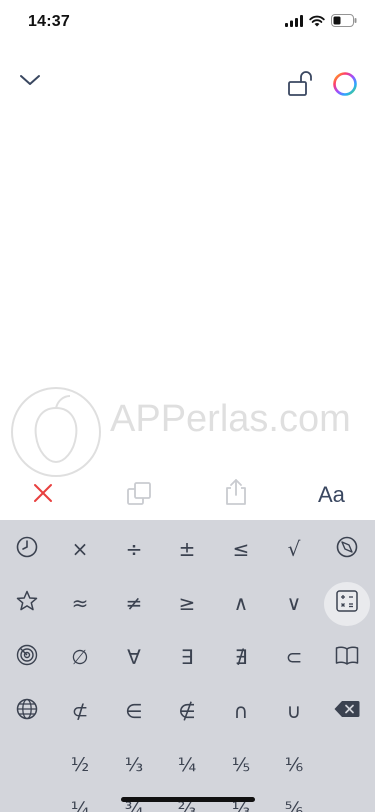 The width and height of the screenshot is (375, 812). Describe the element at coordinates (43, 493) in the screenshot. I see `close-icon` at that location.